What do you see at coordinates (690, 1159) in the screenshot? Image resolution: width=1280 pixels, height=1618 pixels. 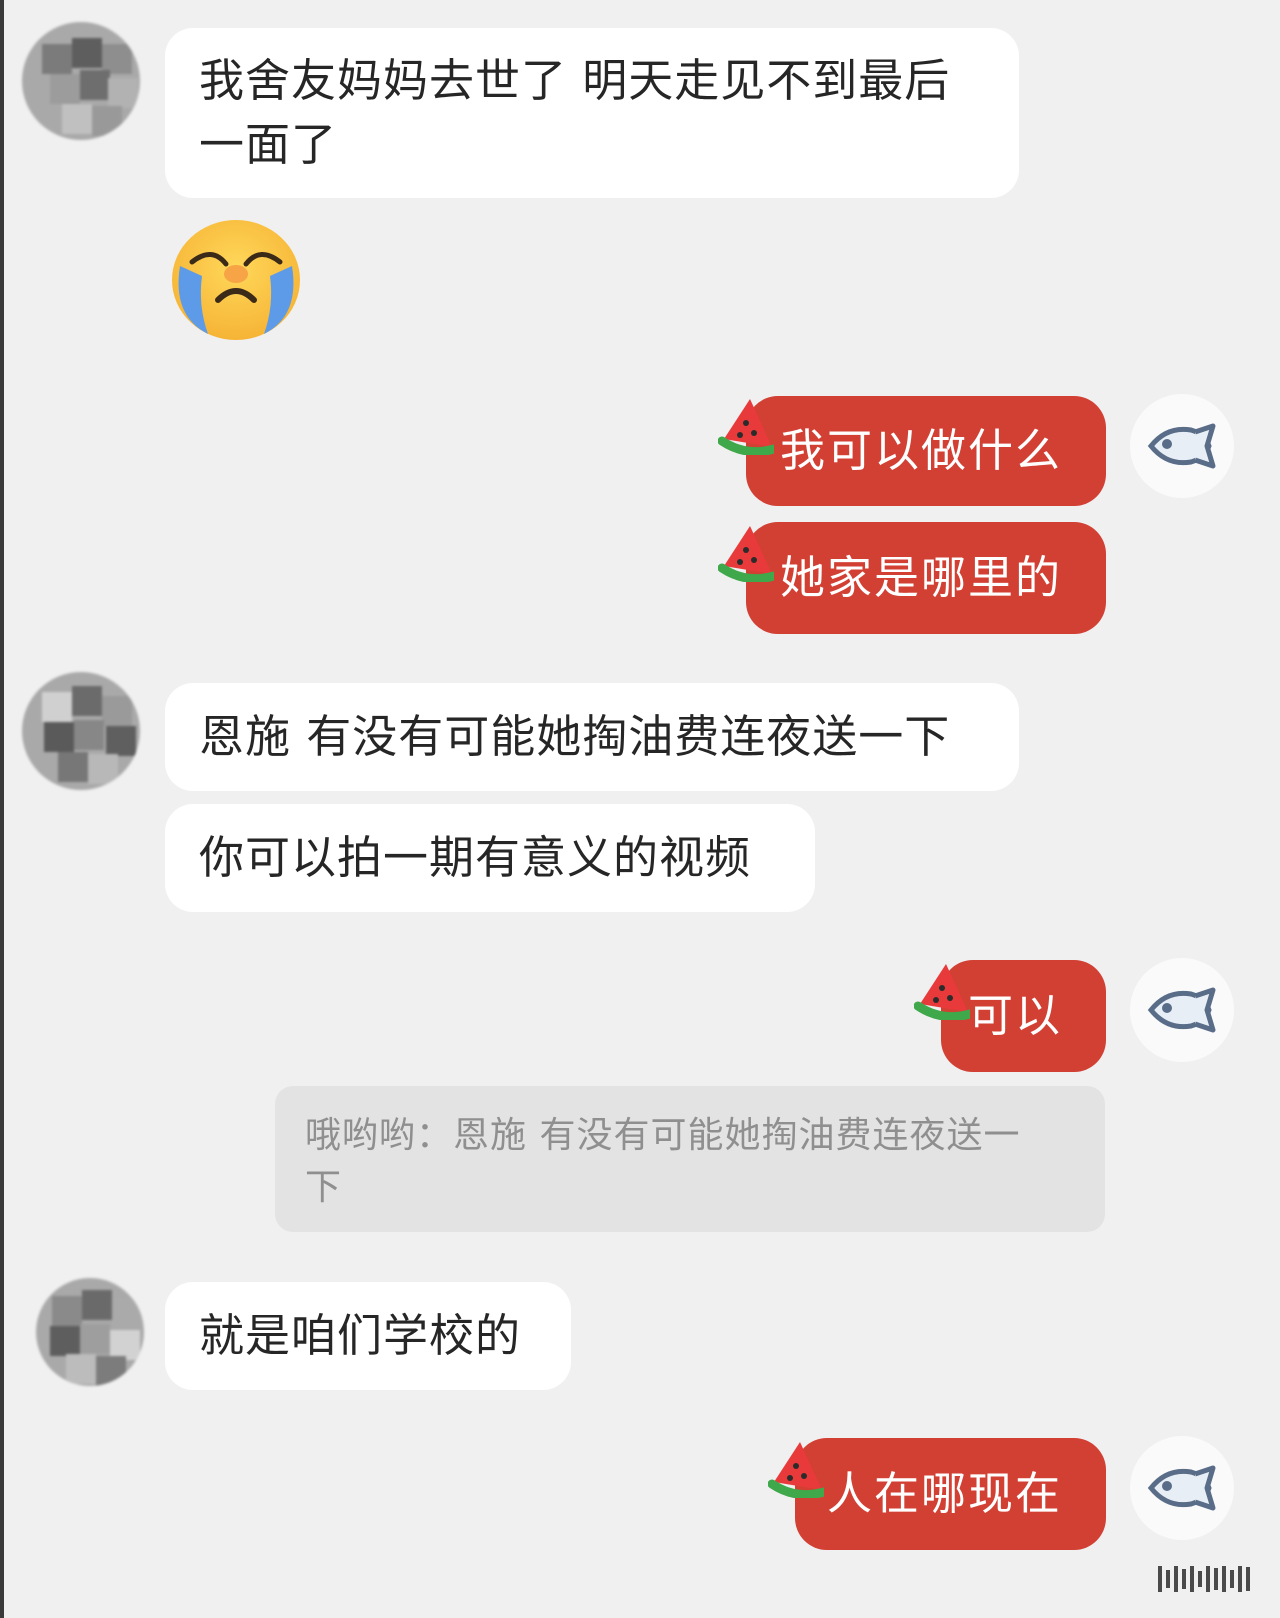 I see `quoted-reply: 哦哟哟：恩施 有没有可能她掏油费连夜送一 下` at bounding box center [690, 1159].